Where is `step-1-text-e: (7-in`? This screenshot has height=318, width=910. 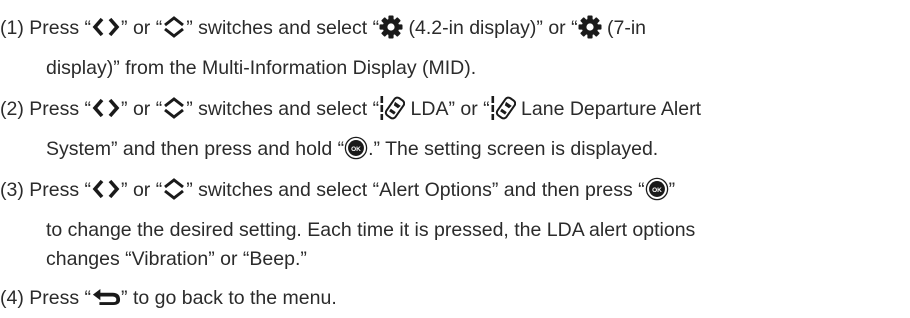 step-1-text-e: (7-in is located at coordinates (624, 28).